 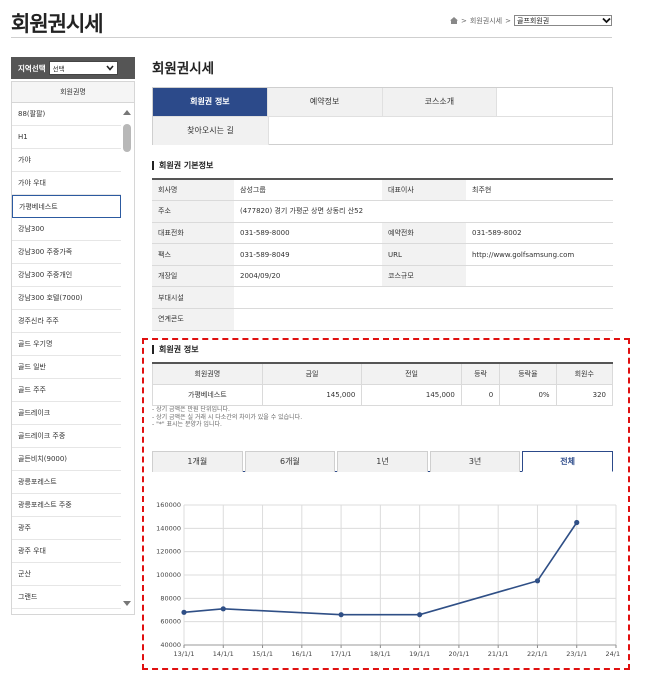 What do you see at coordinates (382, 461) in the screenshot?
I see `period-tab: 1년` at bounding box center [382, 461].